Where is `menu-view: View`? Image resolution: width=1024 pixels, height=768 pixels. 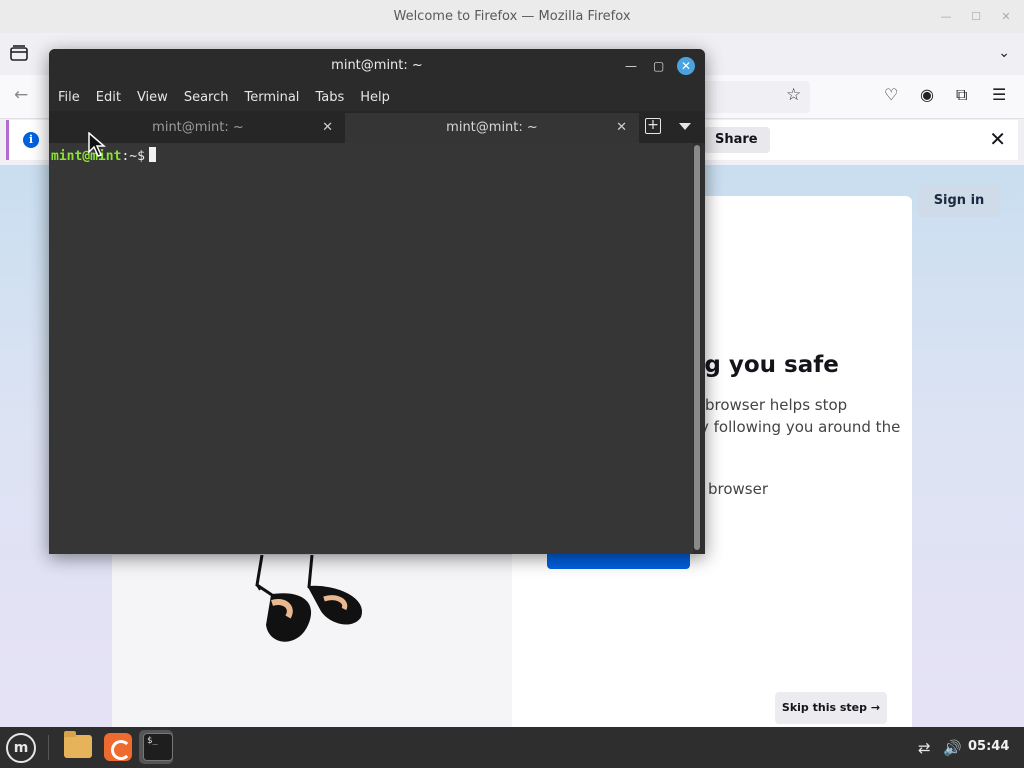
menu-view: View is located at coordinates (152, 97).